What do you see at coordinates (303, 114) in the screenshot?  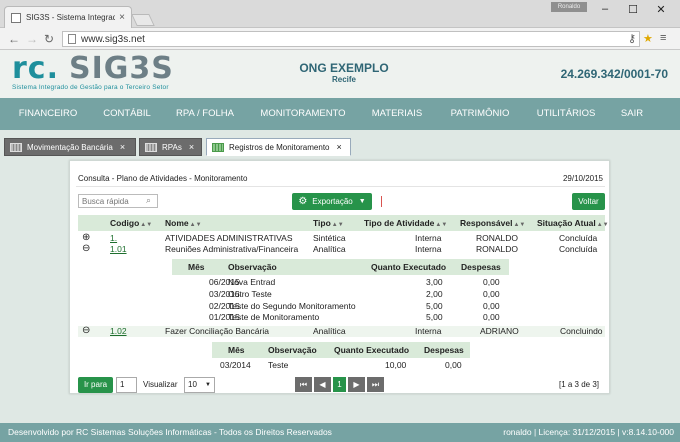 I see `menu-item-monitoramento: MONITORAMENTO` at bounding box center [303, 114].